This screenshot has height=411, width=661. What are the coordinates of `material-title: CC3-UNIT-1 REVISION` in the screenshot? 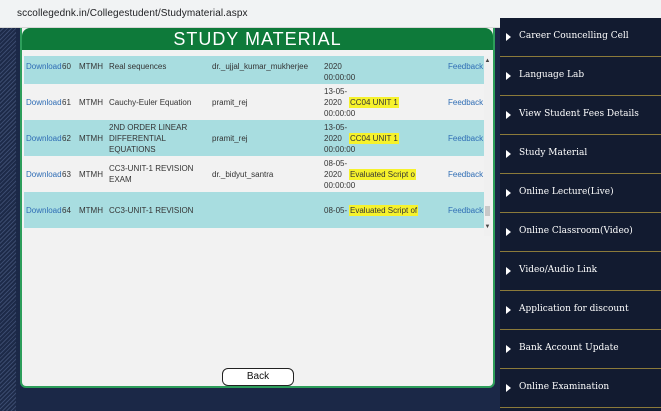 It's located at (151, 210).